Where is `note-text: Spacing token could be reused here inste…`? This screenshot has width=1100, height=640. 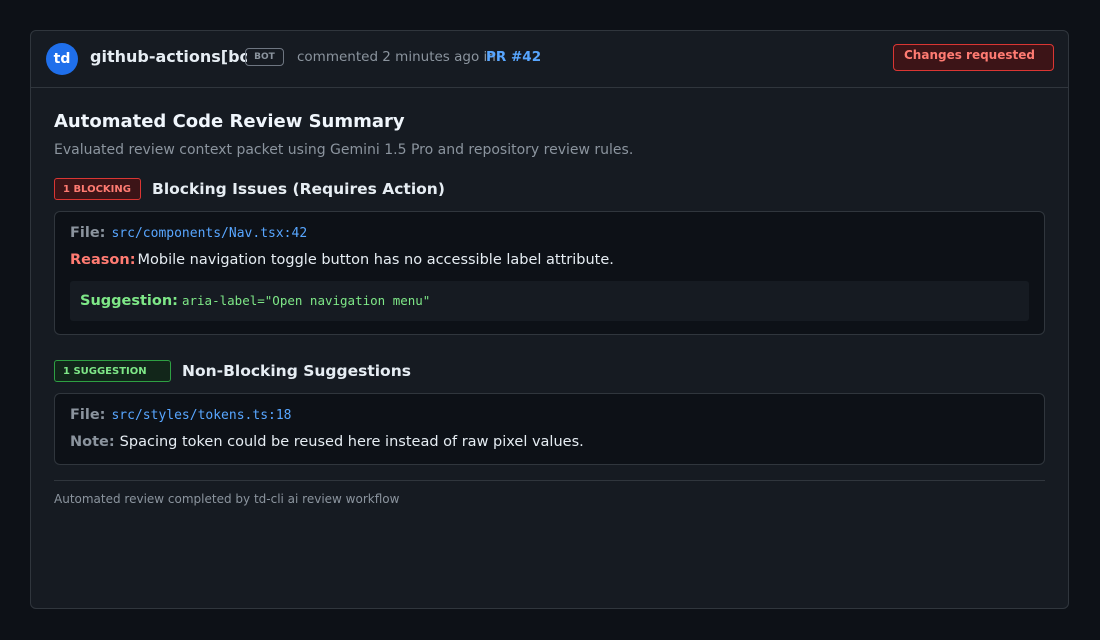
note-text: Spacing token could be reused here inste… is located at coordinates (351, 442).